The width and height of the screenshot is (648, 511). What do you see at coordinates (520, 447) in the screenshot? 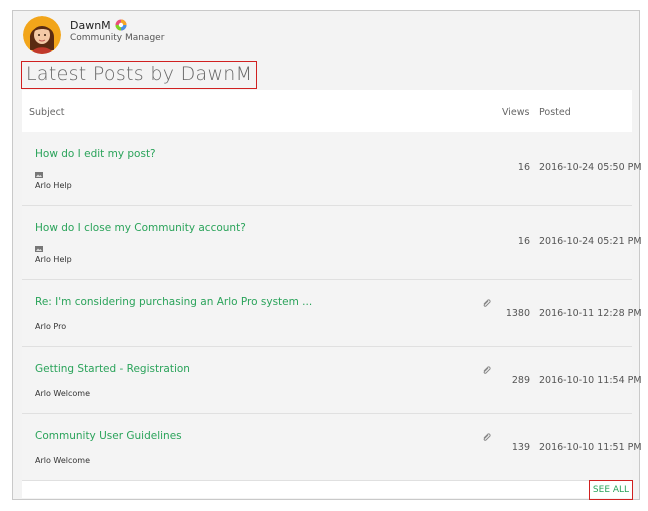
I see `view-count: 139` at bounding box center [520, 447].